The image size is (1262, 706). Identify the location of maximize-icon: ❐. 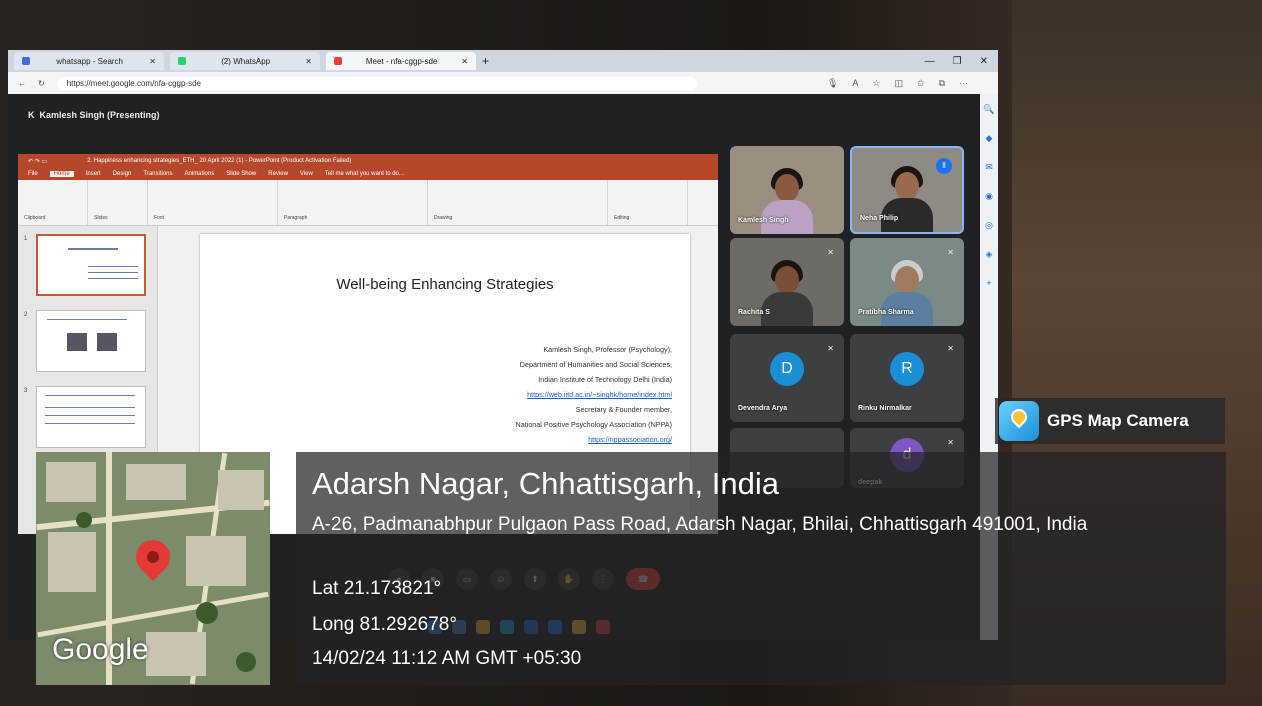
(957, 61).